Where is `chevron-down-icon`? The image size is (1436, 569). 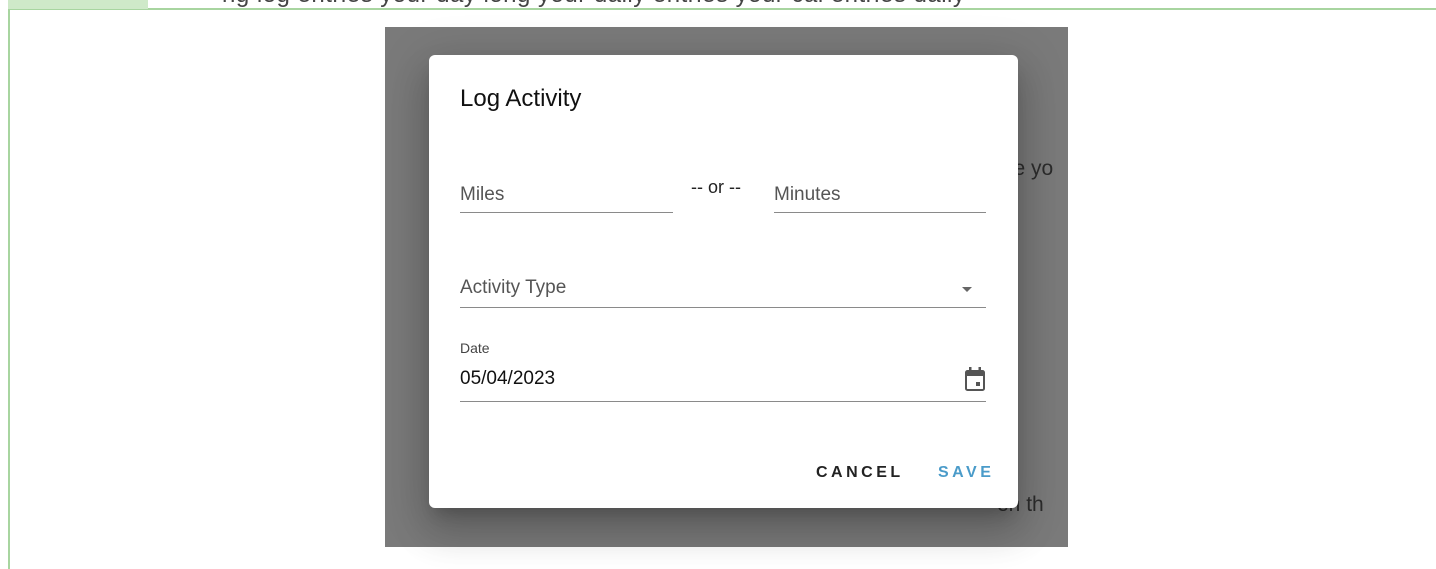
chevron-down-icon is located at coordinates (967, 289).